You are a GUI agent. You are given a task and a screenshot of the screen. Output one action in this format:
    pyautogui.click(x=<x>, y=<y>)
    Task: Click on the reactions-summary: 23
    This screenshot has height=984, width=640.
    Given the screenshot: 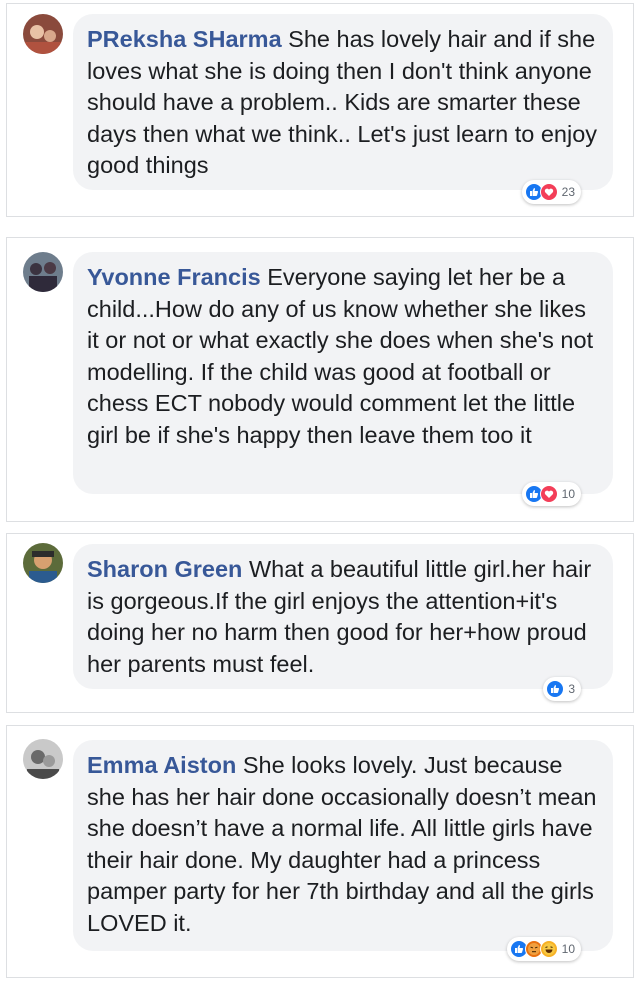 What is the action you would take?
    pyautogui.click(x=551, y=192)
    